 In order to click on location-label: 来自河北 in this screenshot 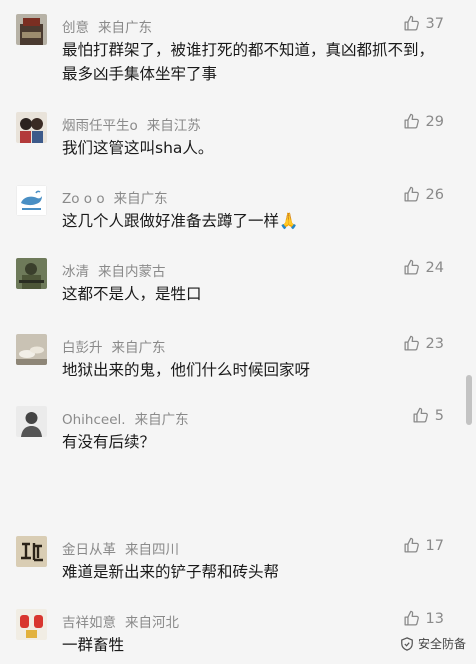, I will do `click(152, 623)`.